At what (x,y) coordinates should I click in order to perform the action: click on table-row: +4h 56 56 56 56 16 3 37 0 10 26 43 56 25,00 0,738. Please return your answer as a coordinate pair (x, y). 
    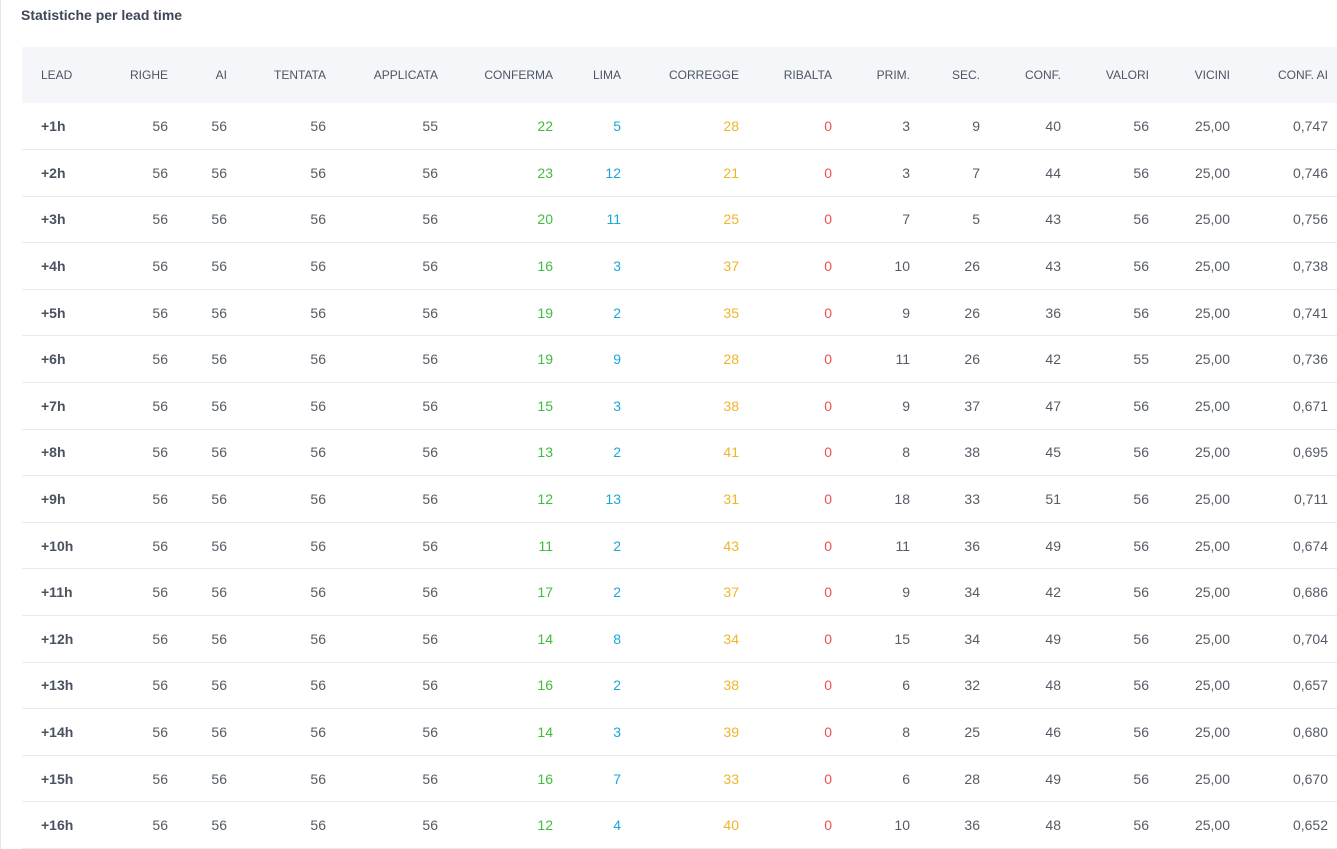
    Looking at the image, I should click on (679, 266).